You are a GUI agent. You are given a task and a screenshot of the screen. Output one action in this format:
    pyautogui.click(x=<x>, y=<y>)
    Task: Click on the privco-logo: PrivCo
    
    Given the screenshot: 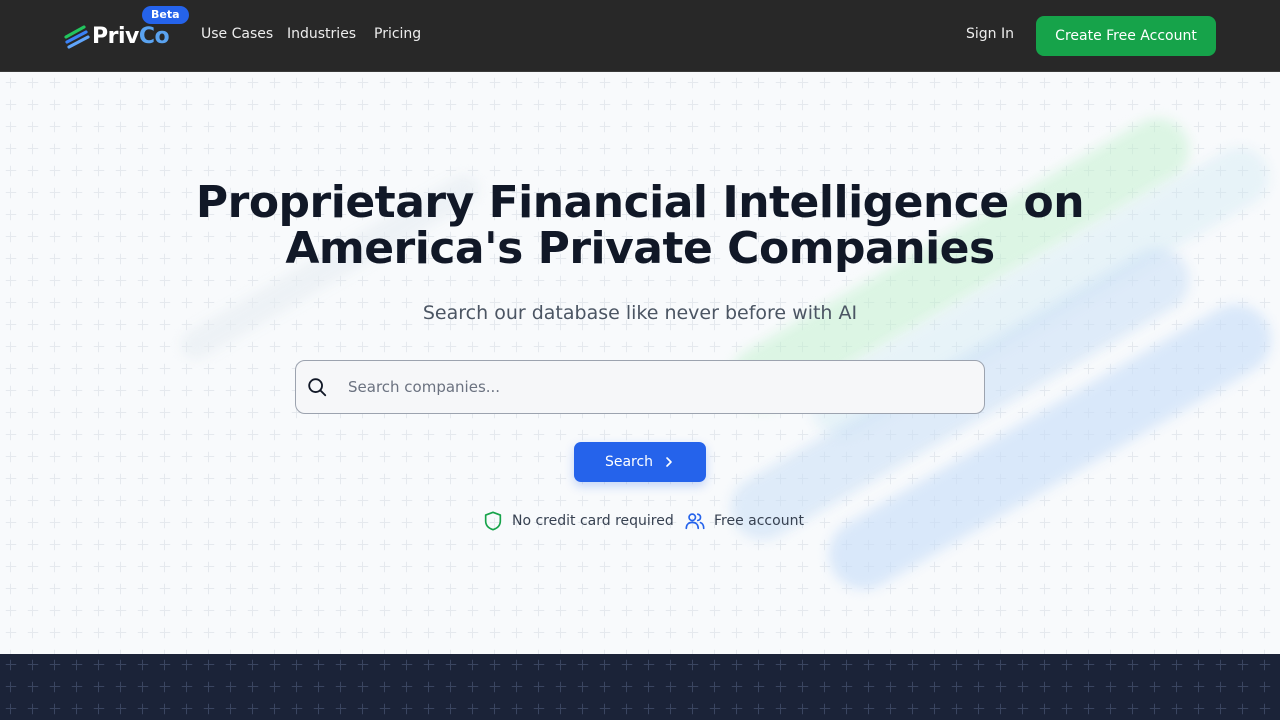 What is the action you would take?
    pyautogui.click(x=117, y=36)
    